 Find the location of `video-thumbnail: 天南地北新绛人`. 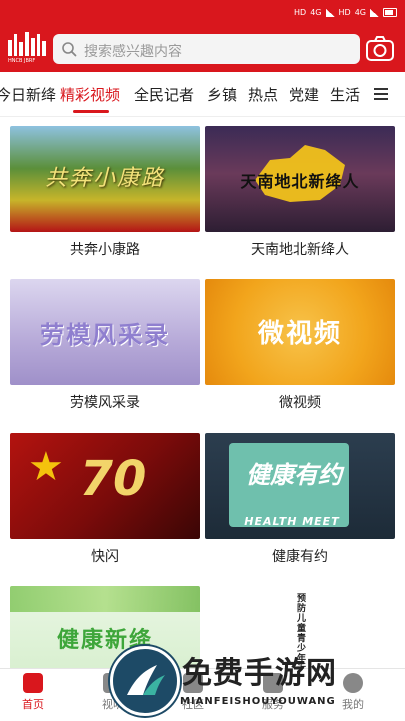

video-thumbnail: 天南地北新绛人 is located at coordinates (300, 179).